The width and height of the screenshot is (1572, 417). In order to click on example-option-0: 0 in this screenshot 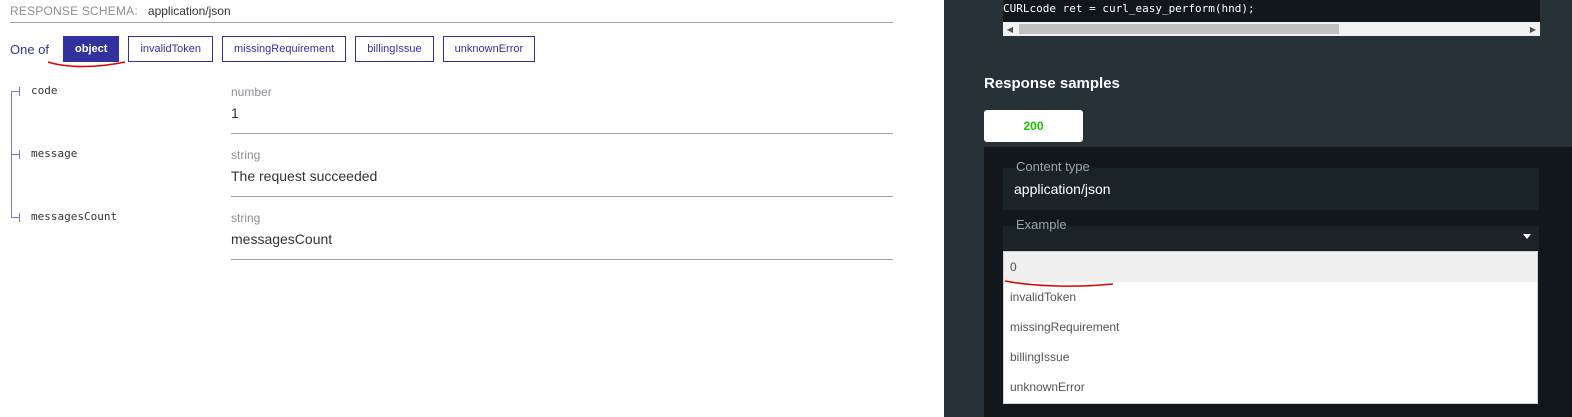, I will do `click(1270, 267)`.